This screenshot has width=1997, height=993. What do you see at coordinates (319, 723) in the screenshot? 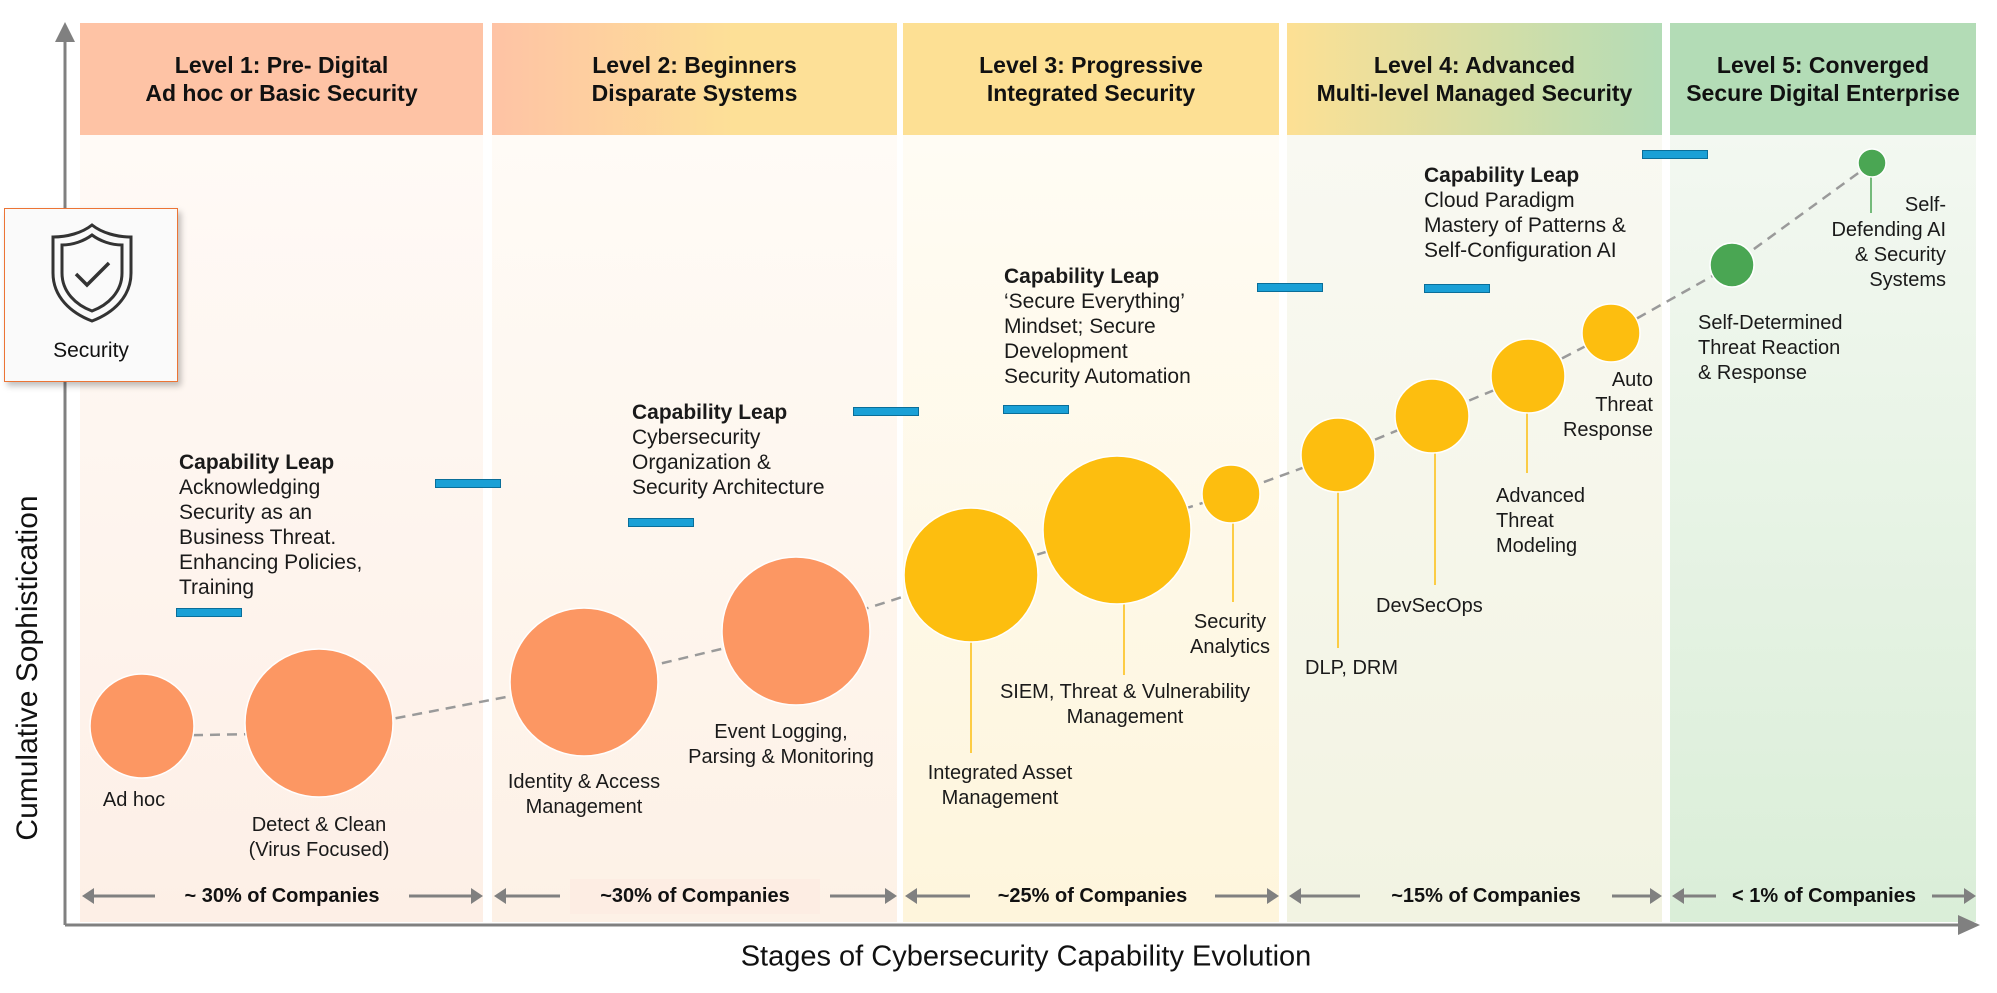
I see `bubble-detect-clean` at bounding box center [319, 723].